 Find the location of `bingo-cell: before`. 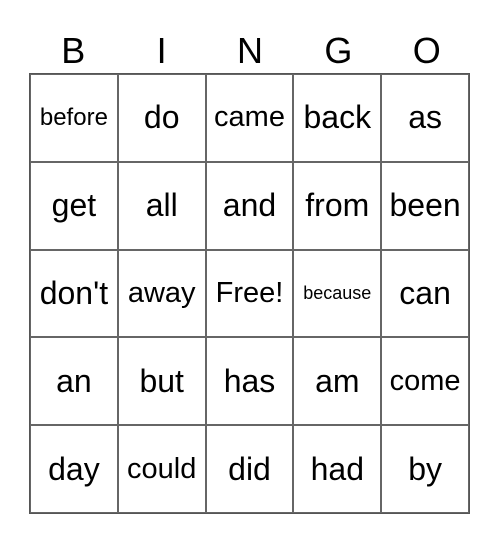

bingo-cell: before is located at coordinates (74, 118).